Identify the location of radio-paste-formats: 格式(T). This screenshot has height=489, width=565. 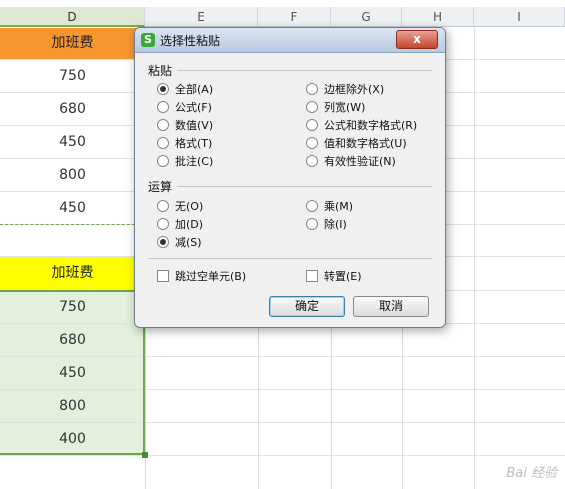
(184, 143).